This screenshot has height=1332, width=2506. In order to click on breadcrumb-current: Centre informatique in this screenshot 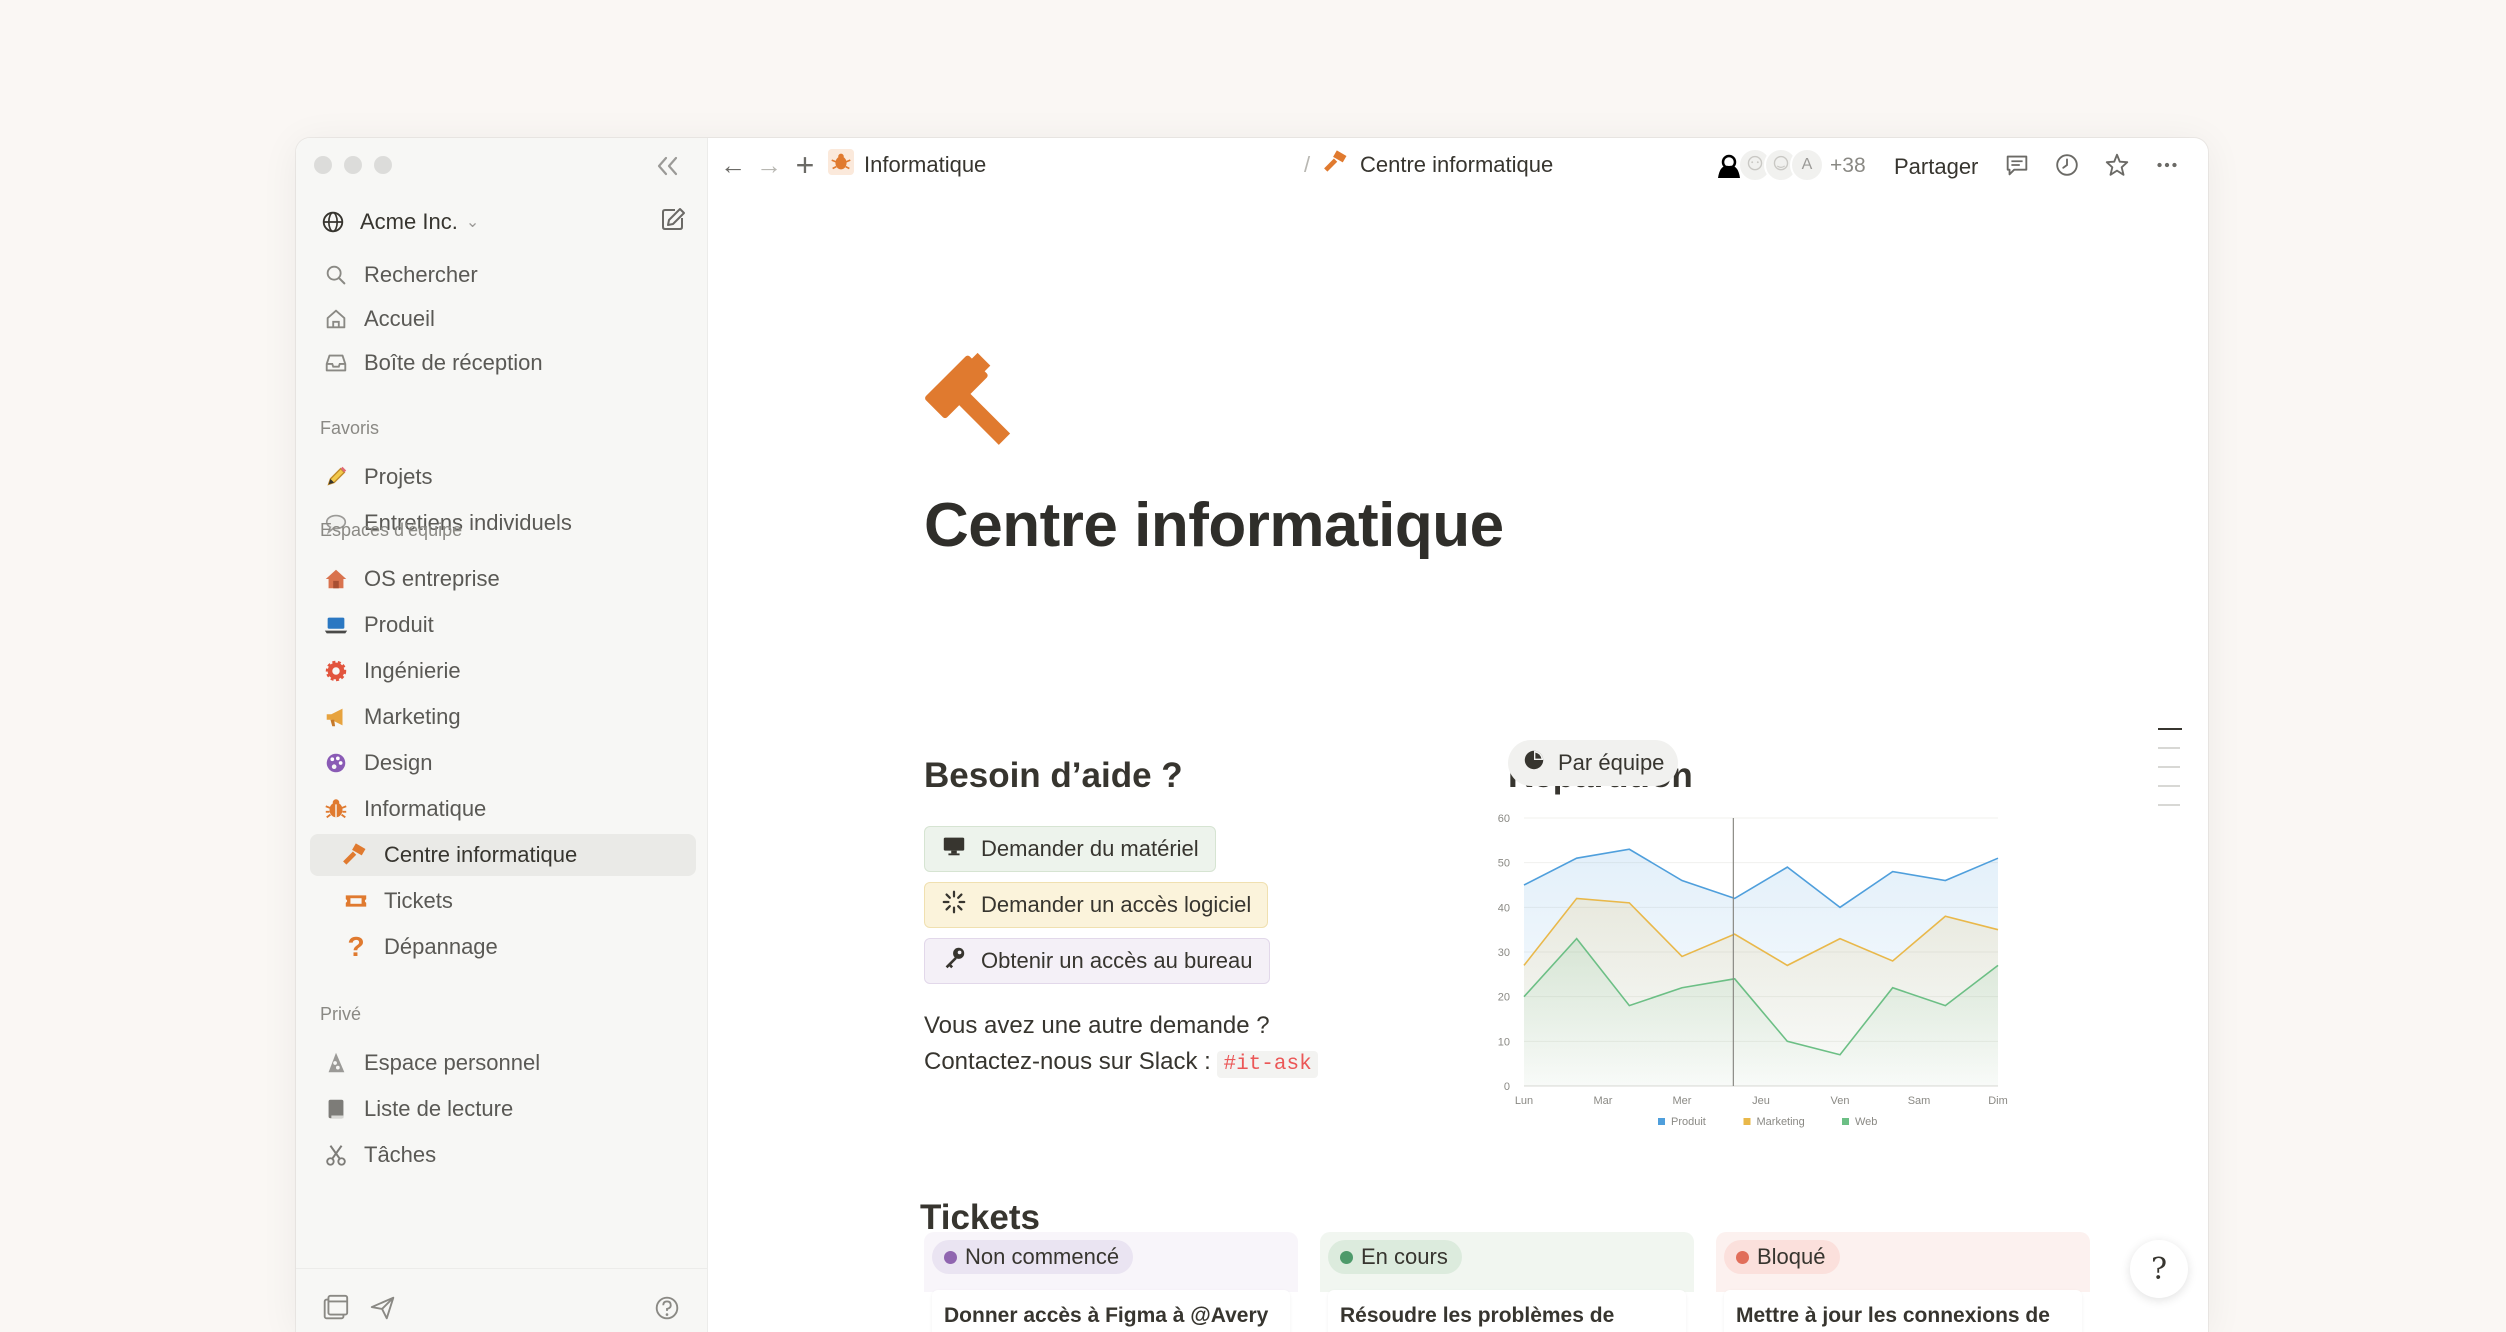, I will do `click(1438, 165)`.